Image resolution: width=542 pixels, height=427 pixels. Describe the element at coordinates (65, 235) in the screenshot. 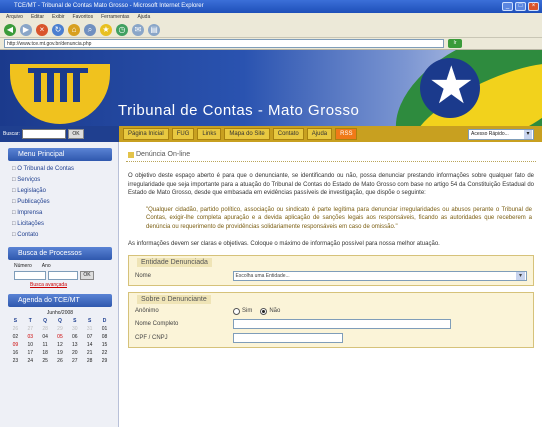

I see `sidebar-item-contato: Contato` at that location.